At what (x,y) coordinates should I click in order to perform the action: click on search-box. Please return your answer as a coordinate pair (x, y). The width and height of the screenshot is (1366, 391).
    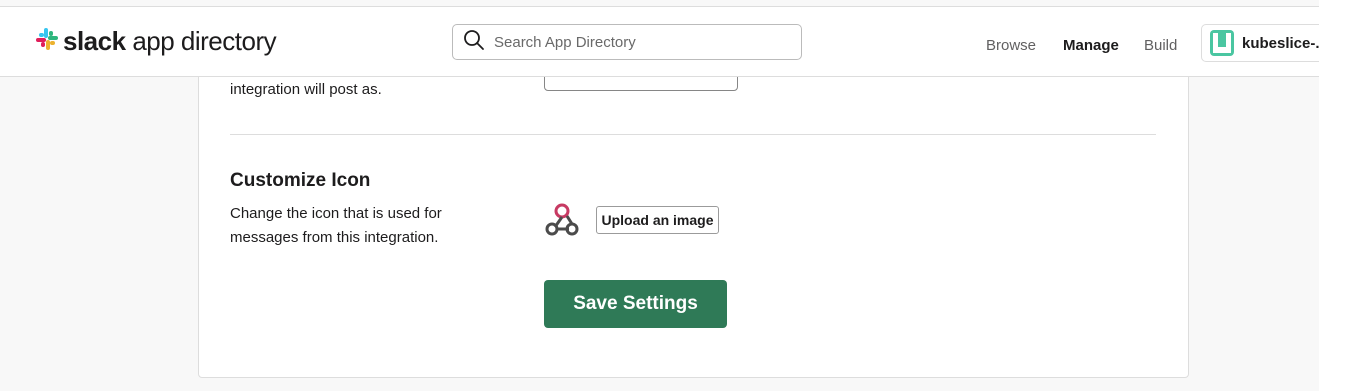
    Looking at the image, I should click on (627, 42).